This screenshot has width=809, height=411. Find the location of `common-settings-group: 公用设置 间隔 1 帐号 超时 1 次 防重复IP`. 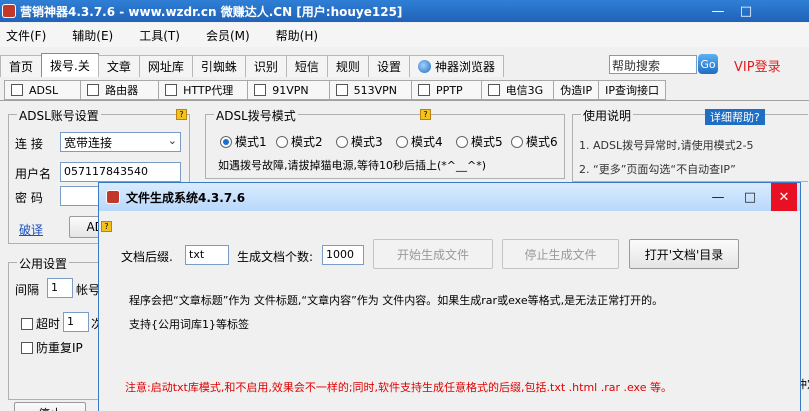

common-settings-group: 公用设置 间隔 1 帐号 超时 1 次 防重复IP is located at coordinates (55, 327).